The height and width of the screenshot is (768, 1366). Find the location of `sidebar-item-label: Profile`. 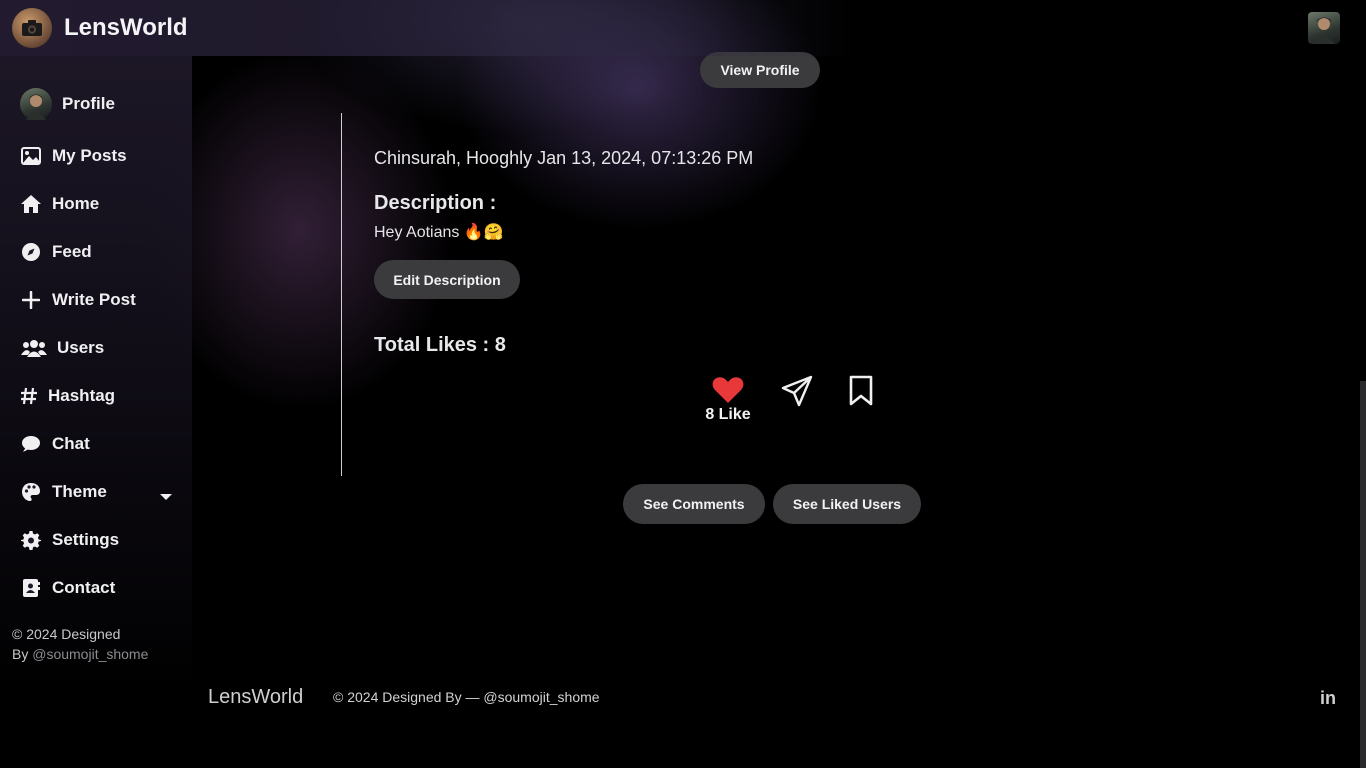

sidebar-item-label: Profile is located at coordinates (88, 103).